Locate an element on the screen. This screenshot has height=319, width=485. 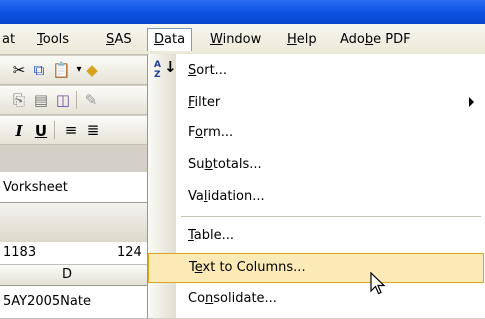
menu-item-label: Filter is located at coordinates (204, 102).